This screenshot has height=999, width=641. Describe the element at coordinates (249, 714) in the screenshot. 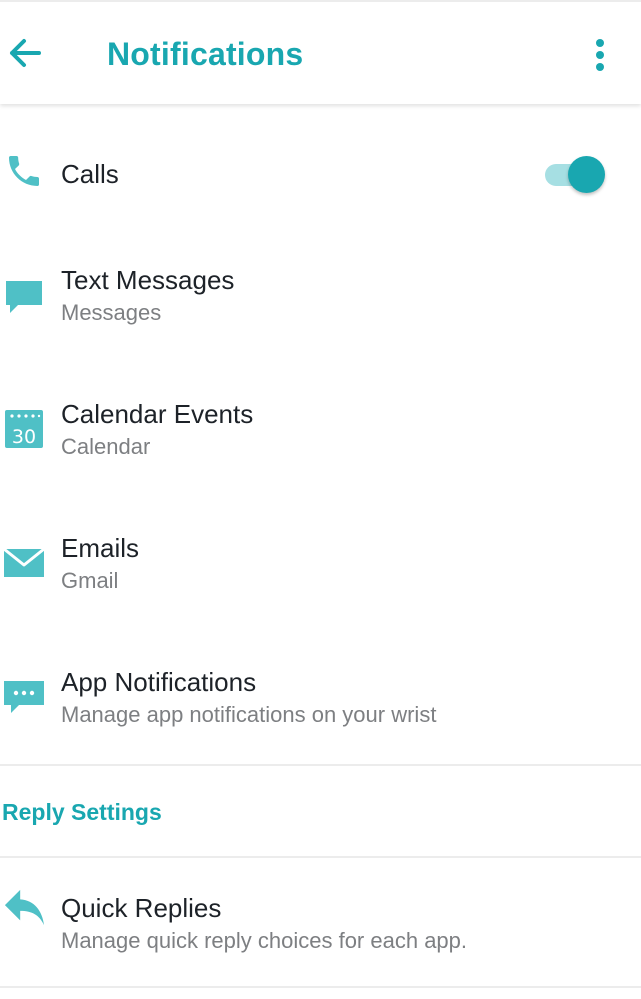

I see `app-notifications-sublabel: Manage app notifications on your wrist` at that location.